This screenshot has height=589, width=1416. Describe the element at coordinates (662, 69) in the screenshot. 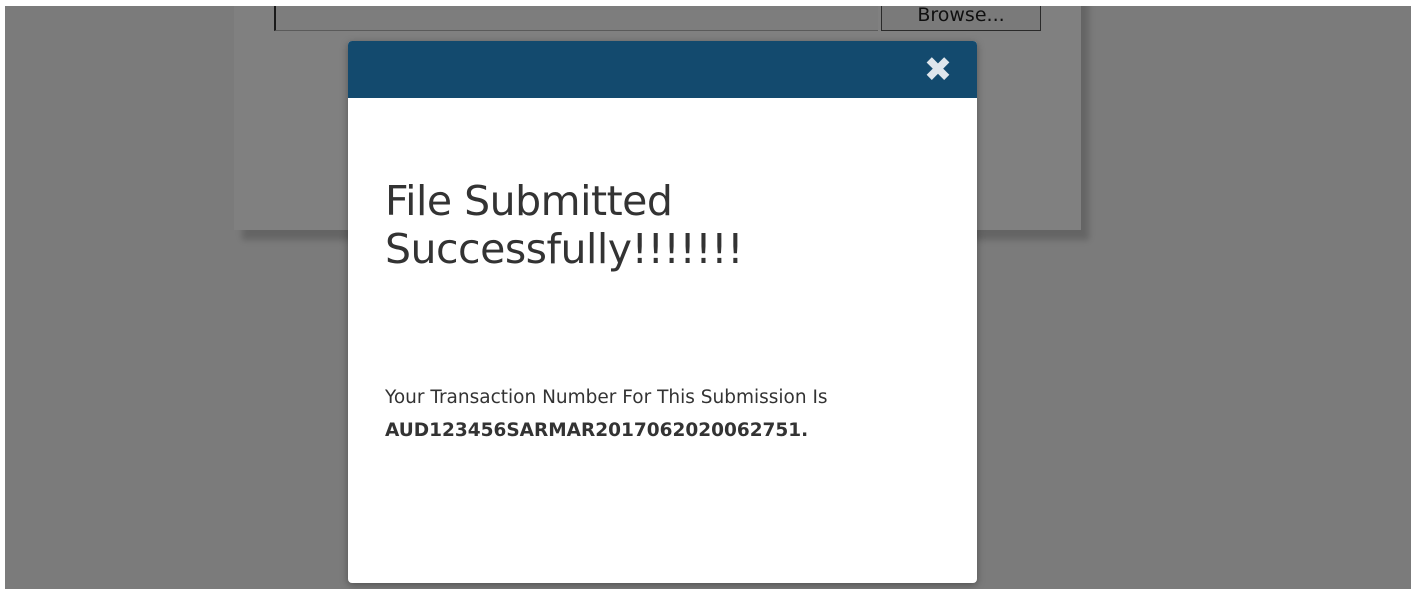

I see `dialog-header: ✖` at that location.